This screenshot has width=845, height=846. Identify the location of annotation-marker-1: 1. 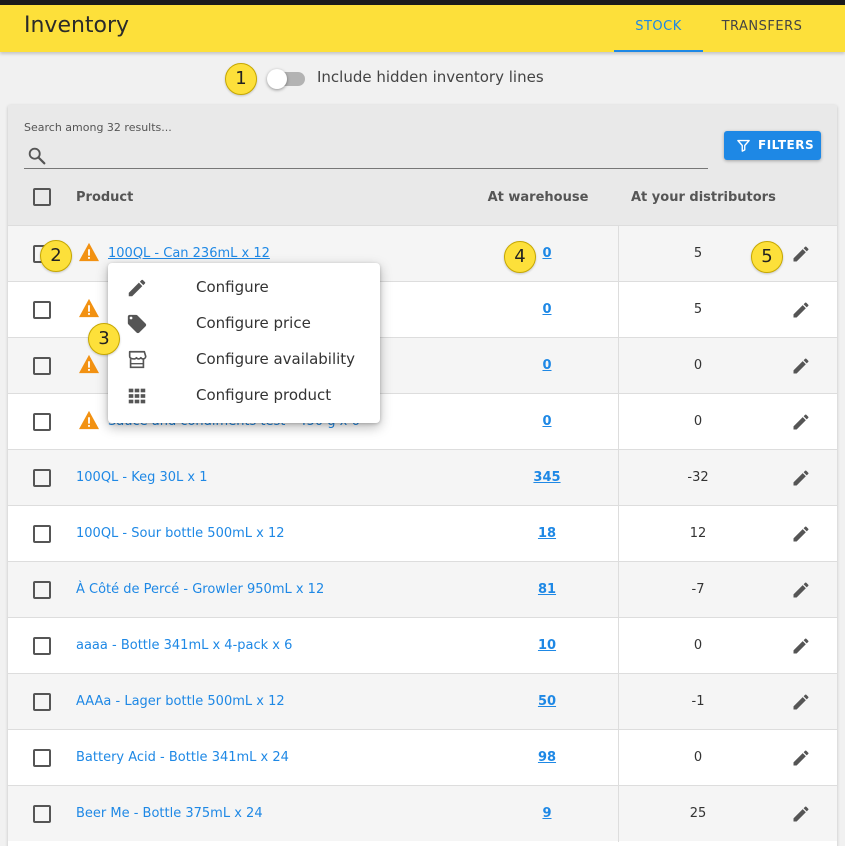
(241, 79).